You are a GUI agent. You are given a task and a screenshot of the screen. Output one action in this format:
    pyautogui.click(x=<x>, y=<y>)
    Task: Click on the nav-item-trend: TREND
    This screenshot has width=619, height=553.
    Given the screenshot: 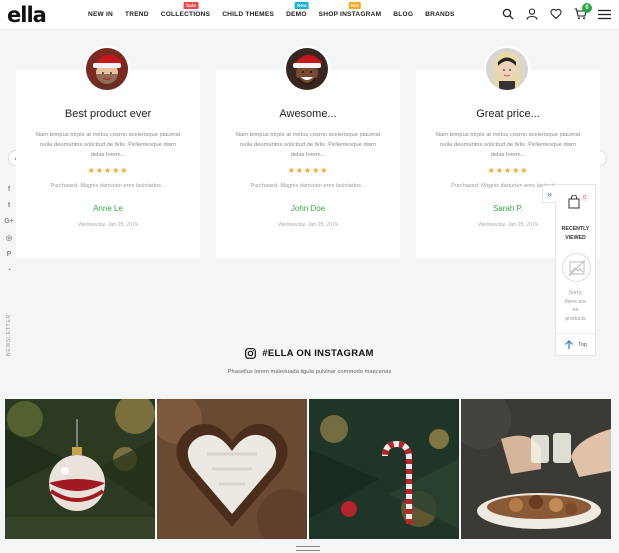 What is the action you would take?
    pyautogui.click(x=137, y=14)
    